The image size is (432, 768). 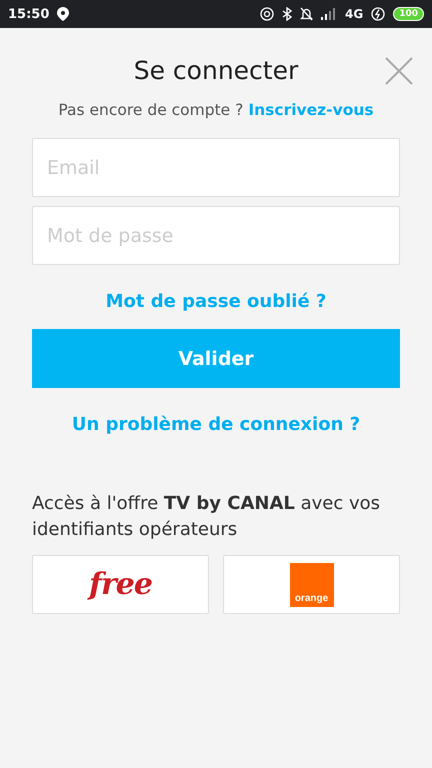 I want to click on bell-off-icon, so click(x=306, y=14).